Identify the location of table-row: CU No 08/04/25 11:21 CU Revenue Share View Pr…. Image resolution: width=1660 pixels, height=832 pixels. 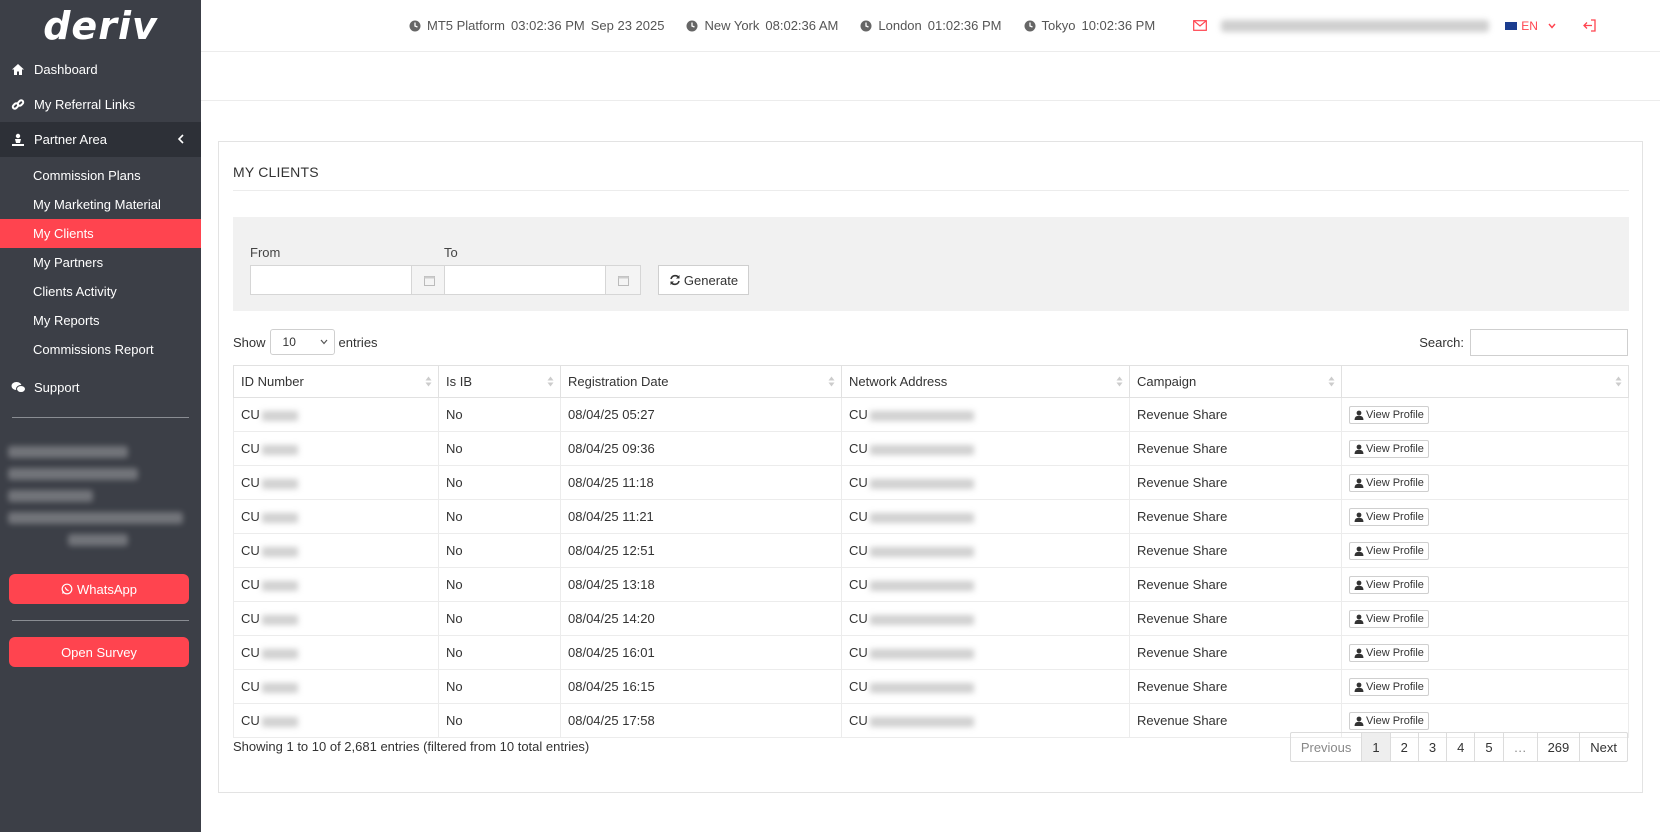
(931, 516).